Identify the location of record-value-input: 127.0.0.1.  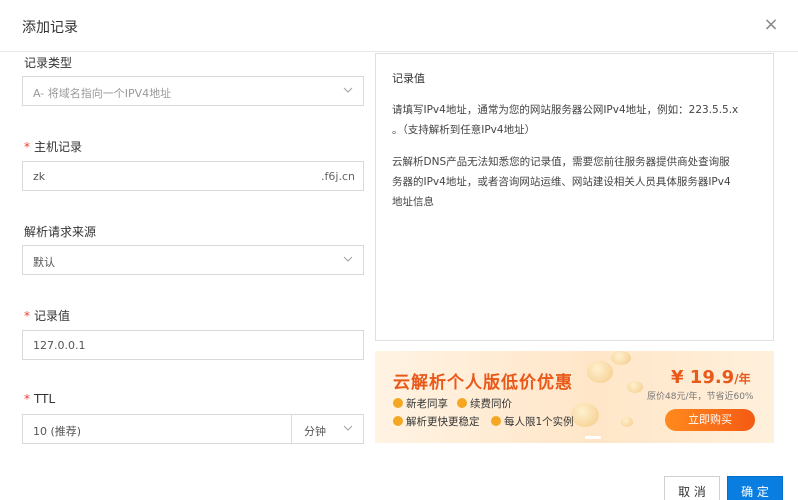
(193, 345).